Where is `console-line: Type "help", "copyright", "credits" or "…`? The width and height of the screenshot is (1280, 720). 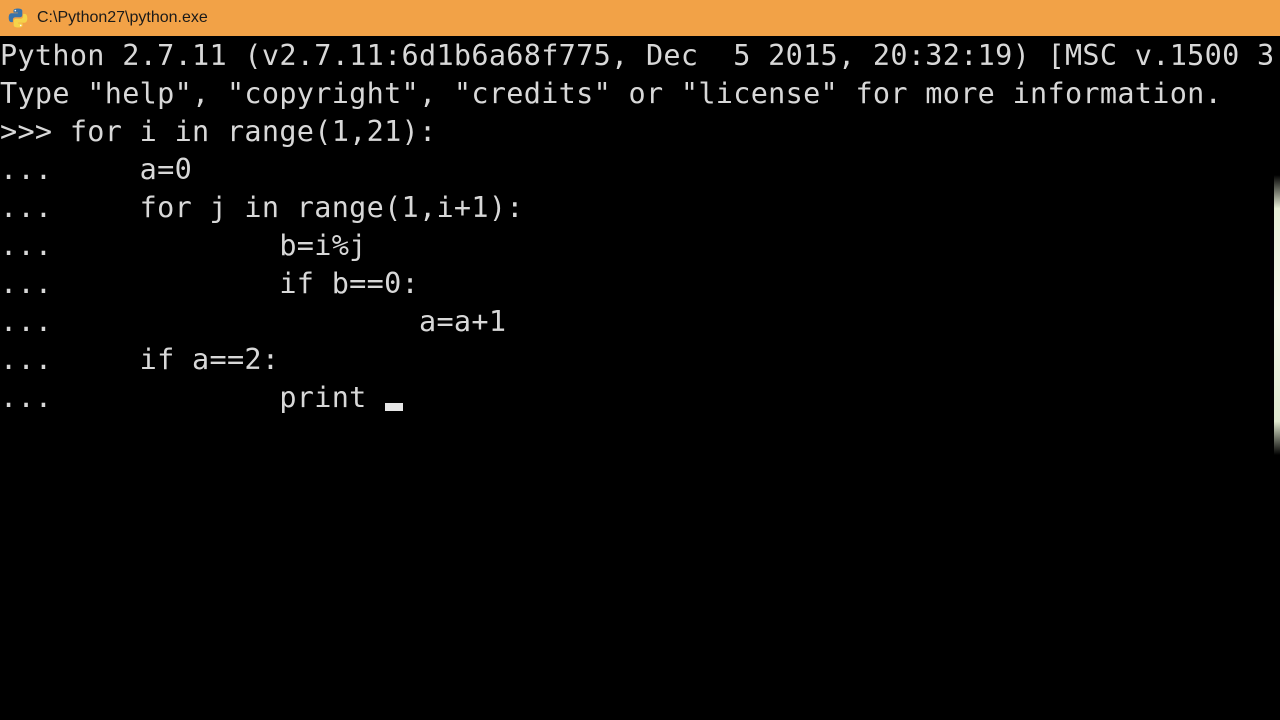
console-line: Type "help", "copyright", "credits" or "… is located at coordinates (611, 93).